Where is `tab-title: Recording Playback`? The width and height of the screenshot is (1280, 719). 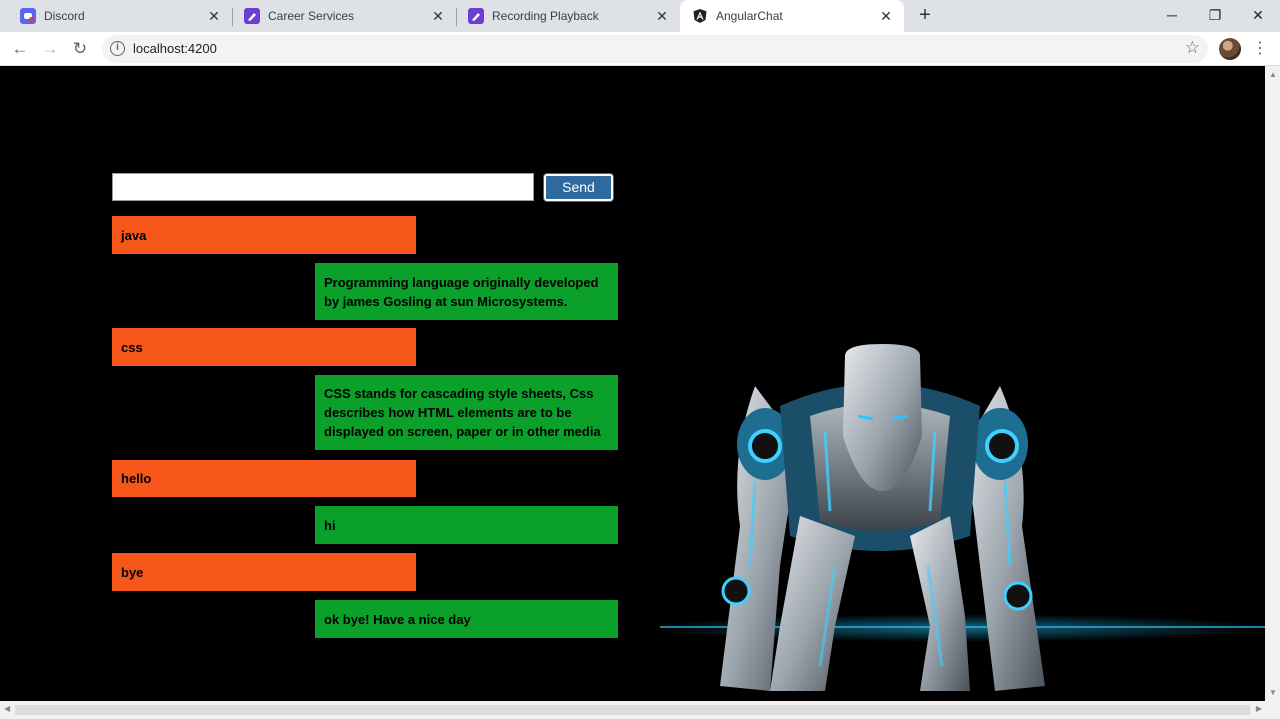
tab-title: Recording Playback is located at coordinates (545, 16).